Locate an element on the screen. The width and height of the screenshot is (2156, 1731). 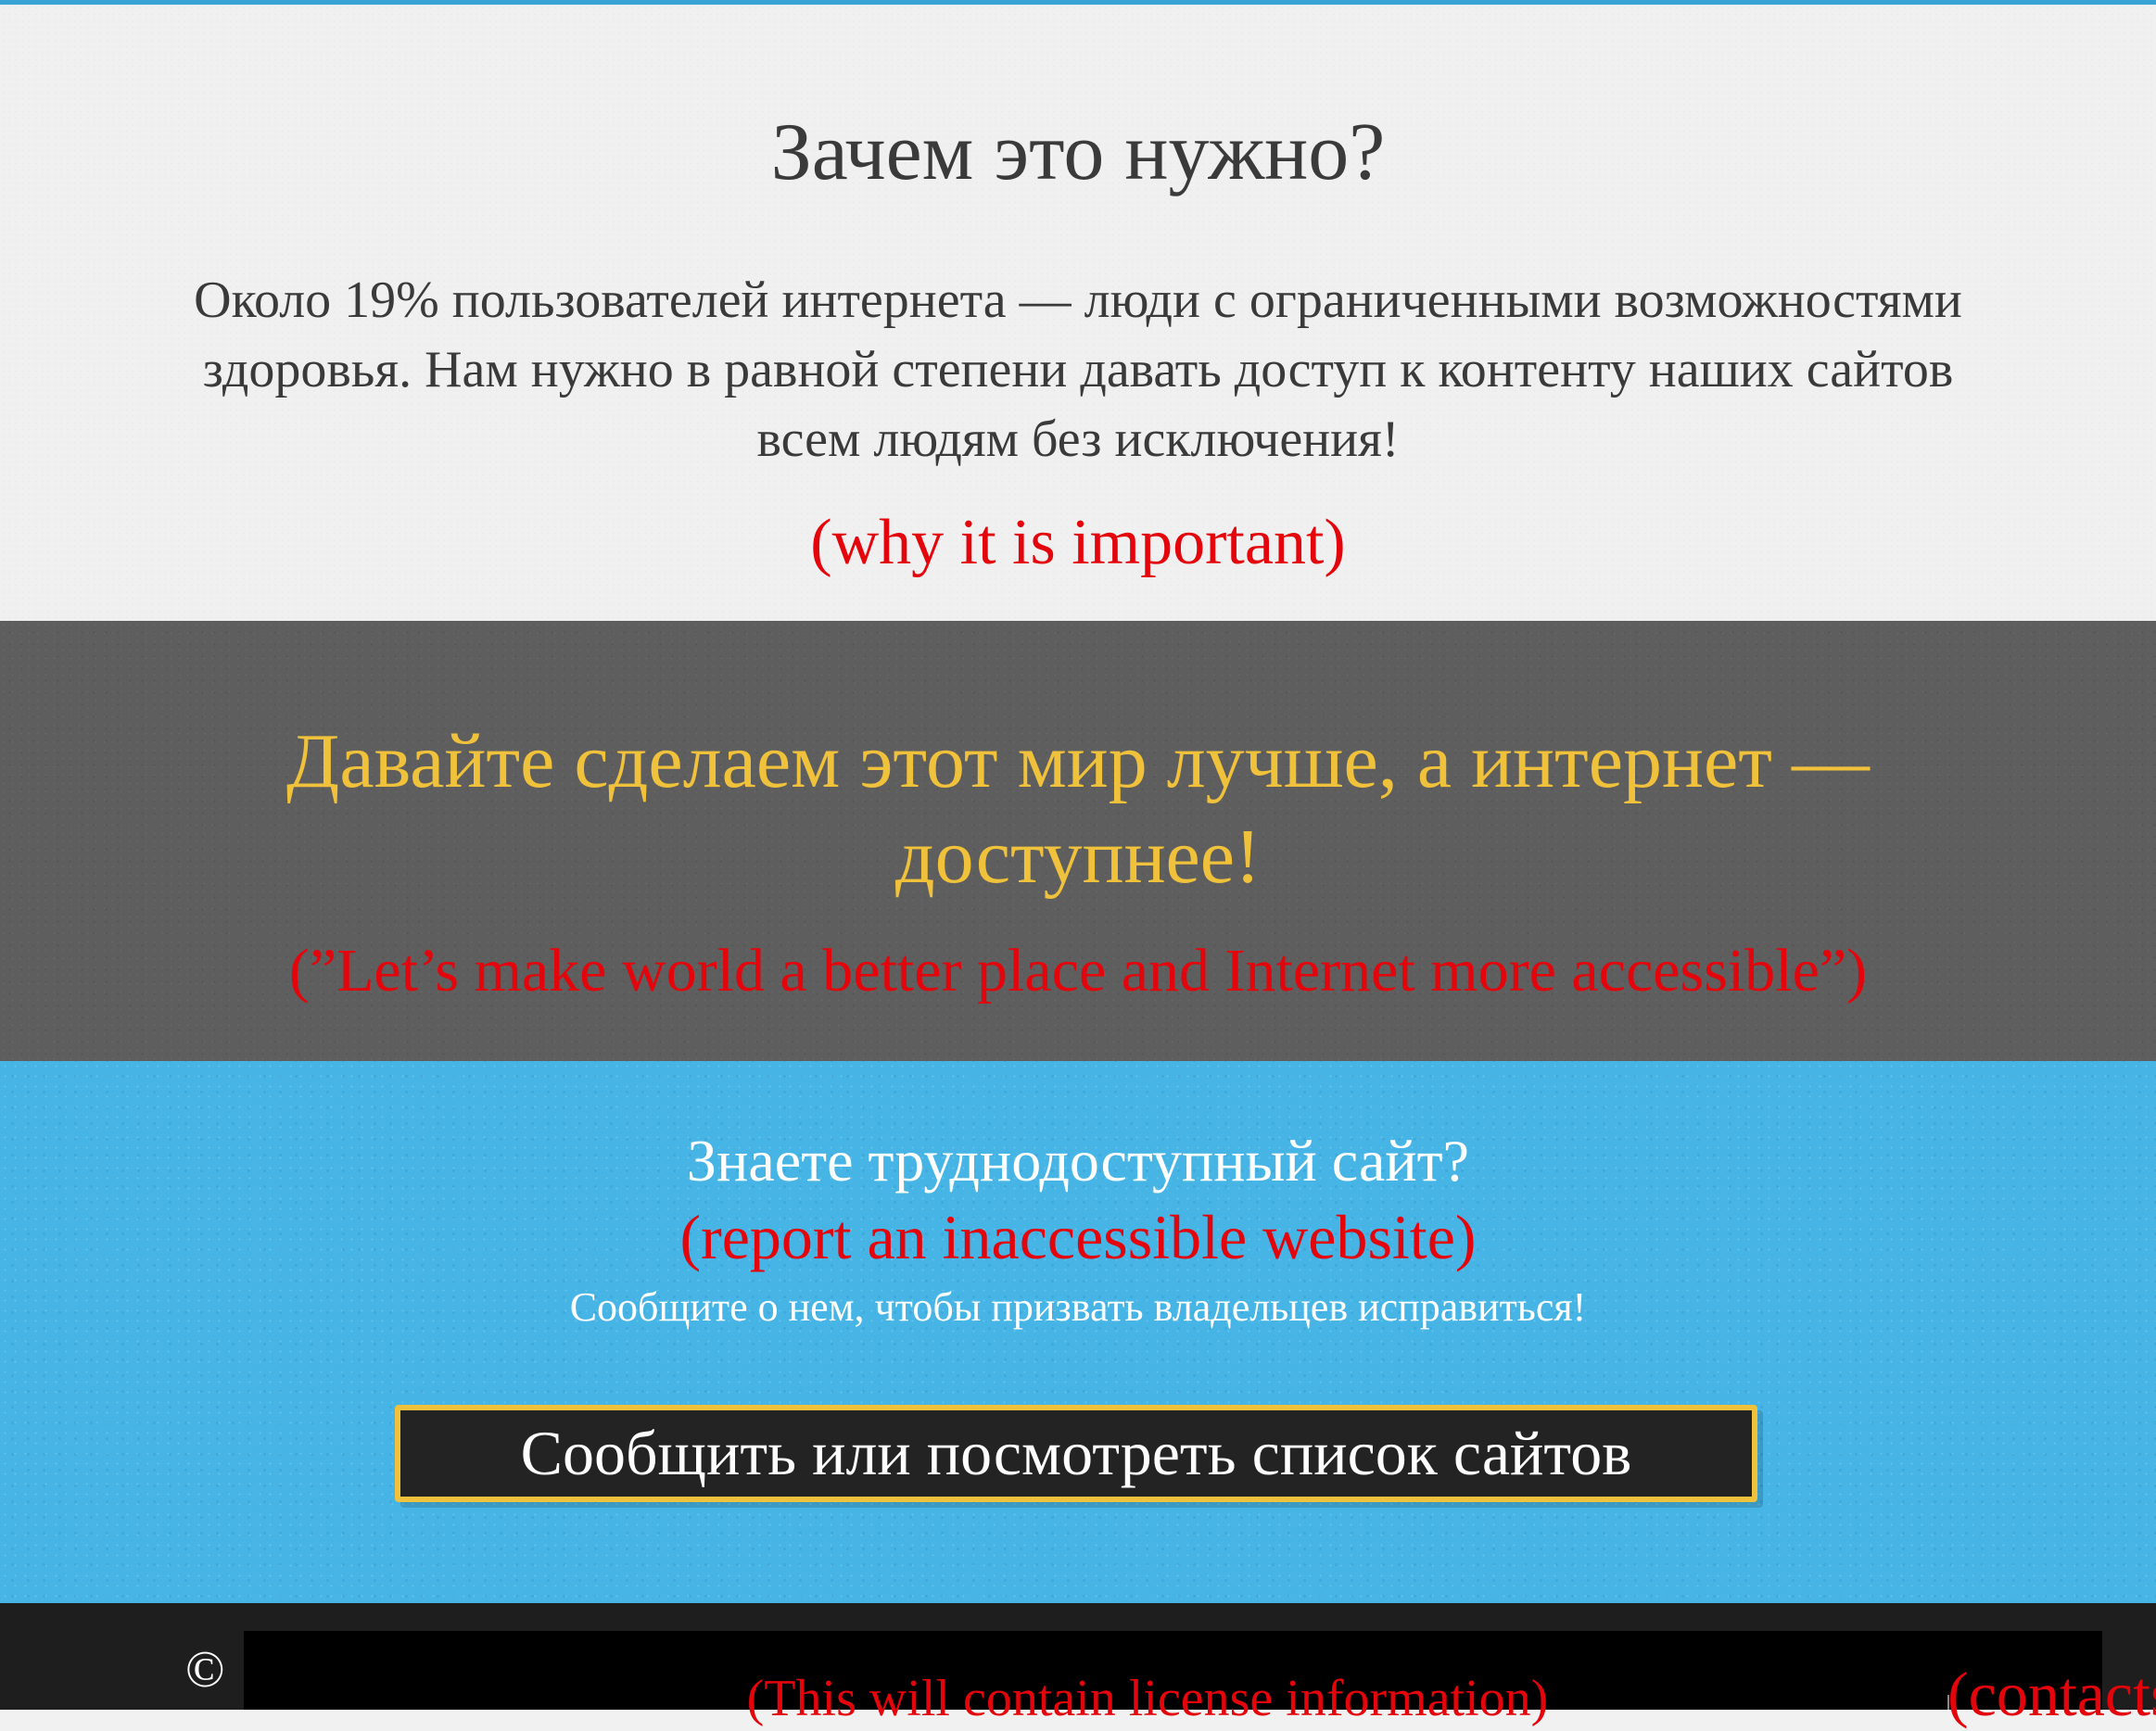
report-or-view-sites-button: Сообщить или посмотреть список сайтов is located at coordinates (1076, 1453).